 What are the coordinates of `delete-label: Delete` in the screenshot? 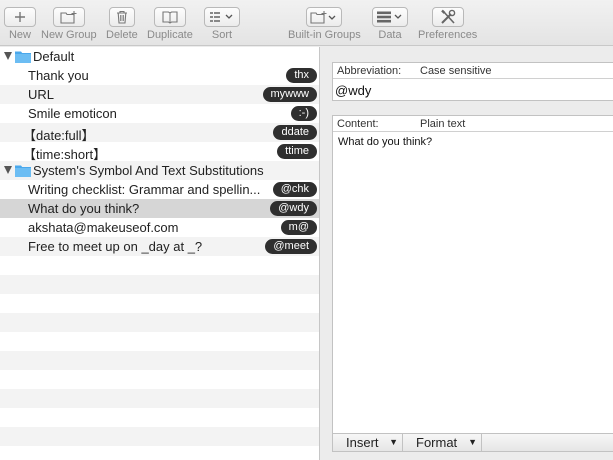 It's located at (122, 35).